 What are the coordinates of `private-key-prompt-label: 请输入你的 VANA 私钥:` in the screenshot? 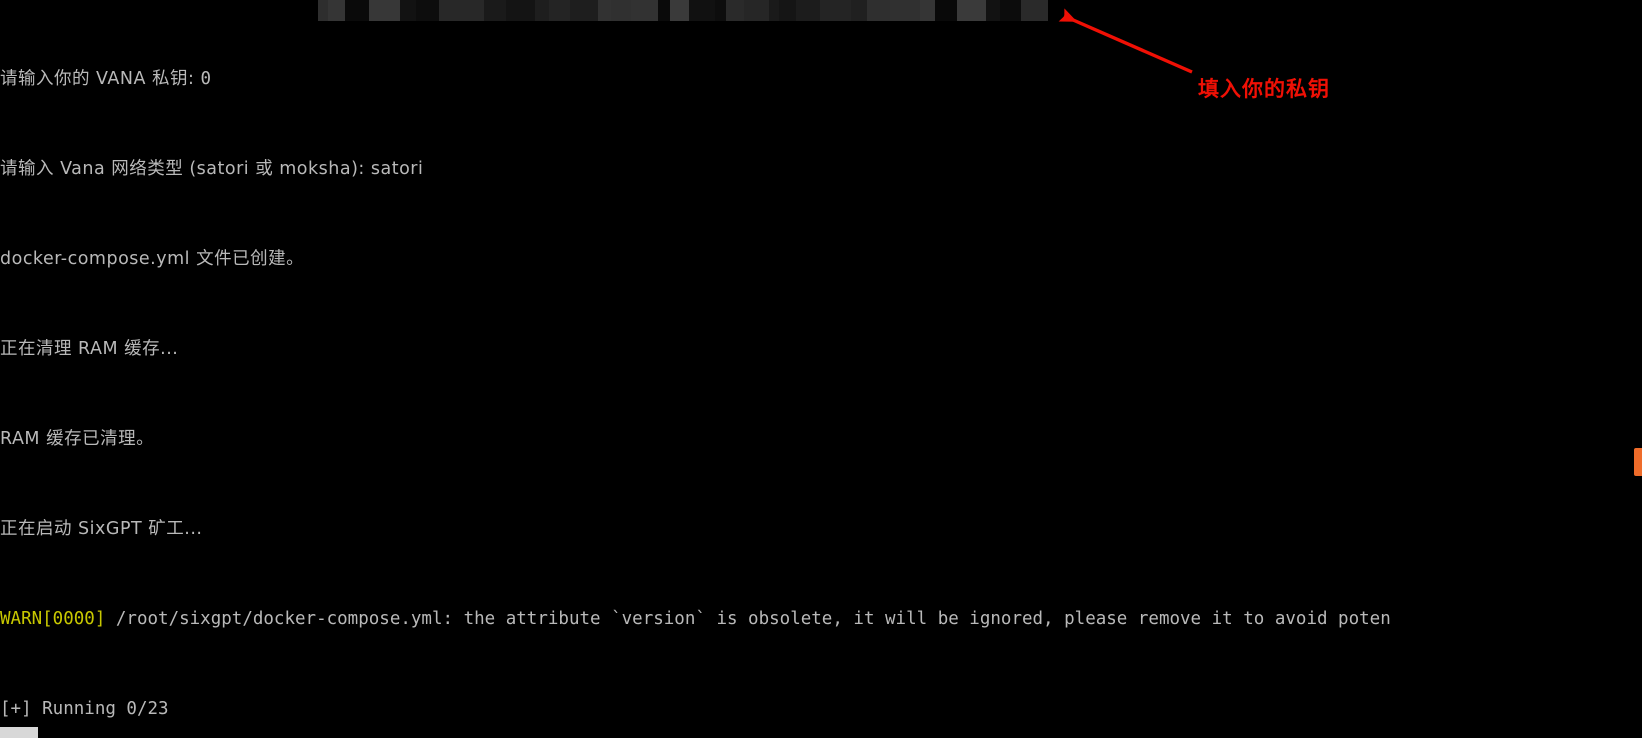 It's located at (100, 78).